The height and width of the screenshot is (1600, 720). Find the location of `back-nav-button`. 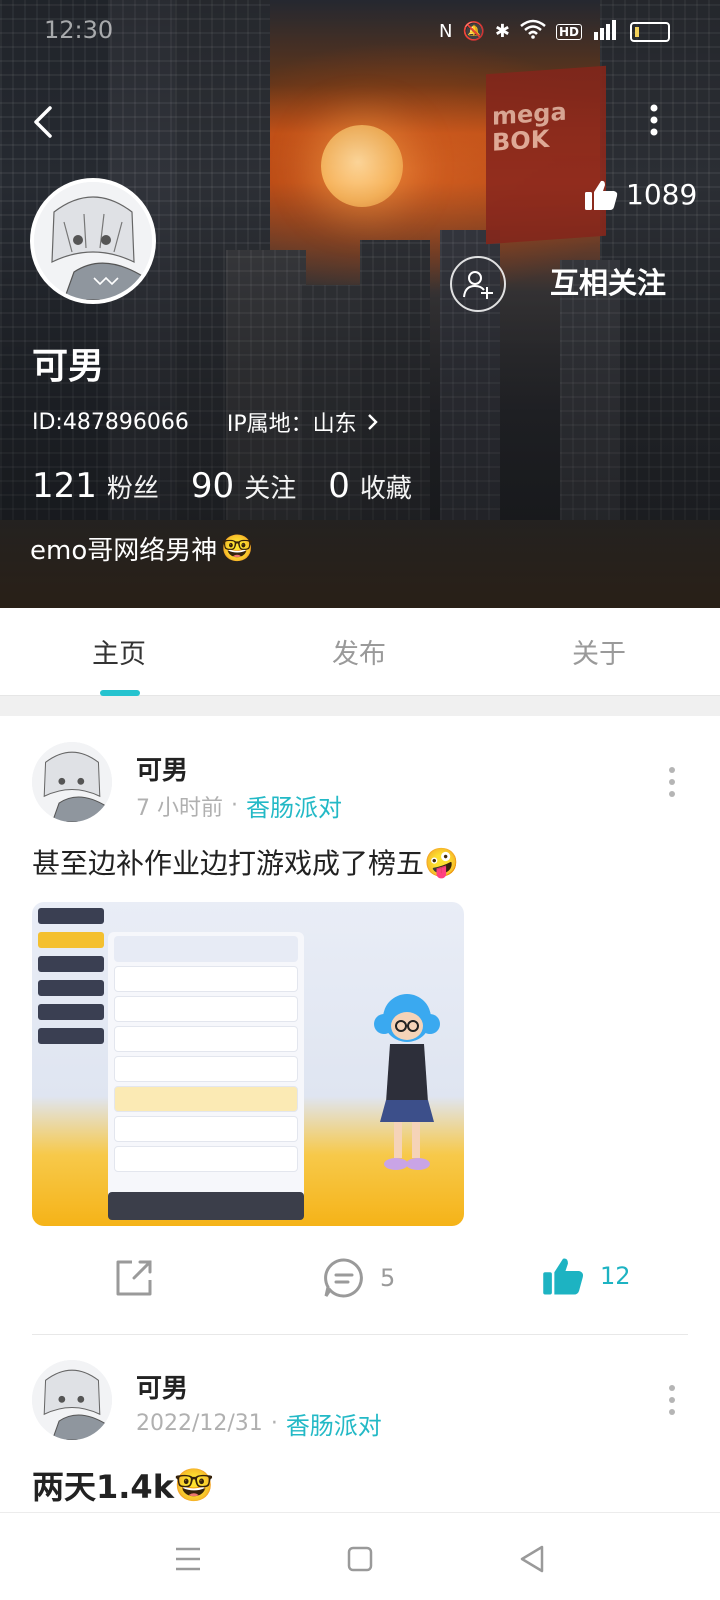

back-nav-button is located at coordinates (532, 1559).